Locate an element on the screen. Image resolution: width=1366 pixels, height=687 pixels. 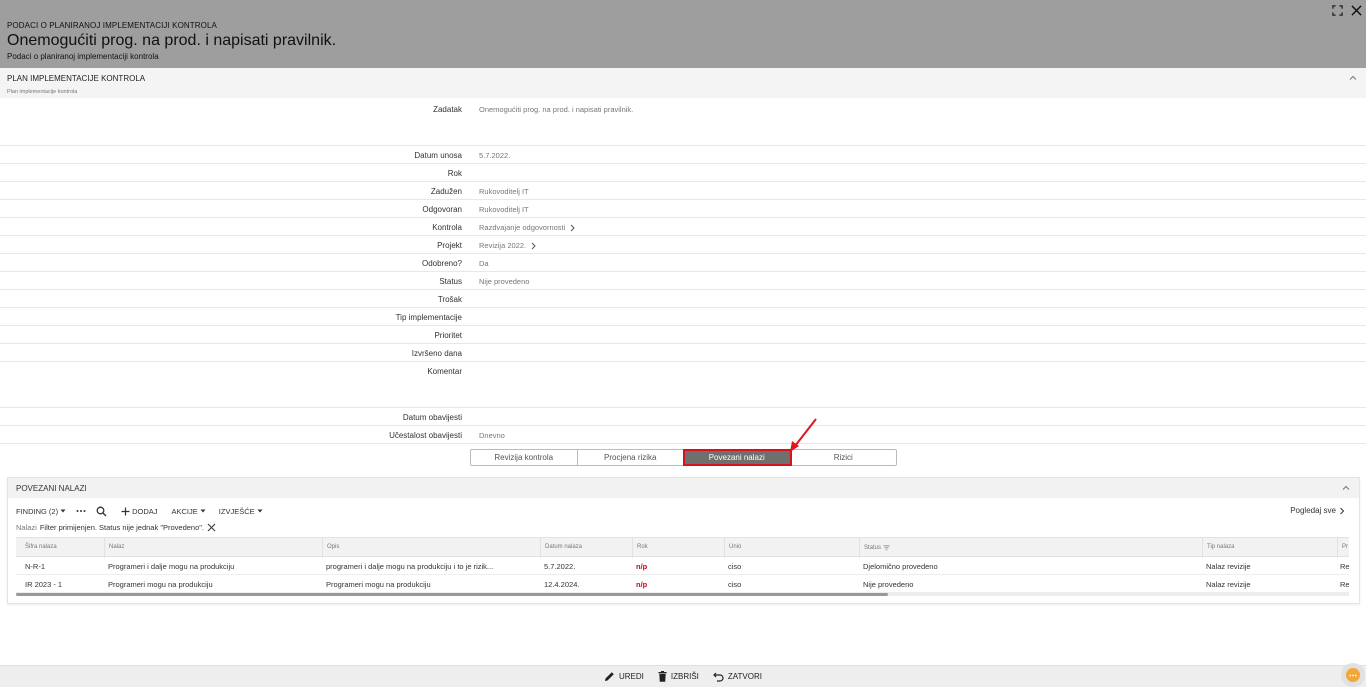
field-value: Dnevno is located at coordinates (492, 435).